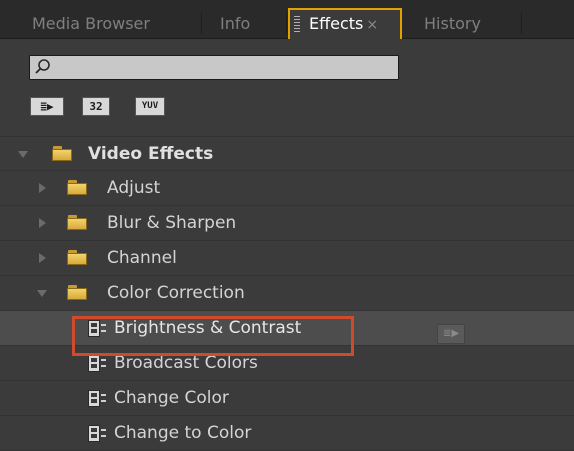 The height and width of the screenshot is (451, 574). I want to click on tree-effect-change-to-color: Change to Color, so click(287, 433).